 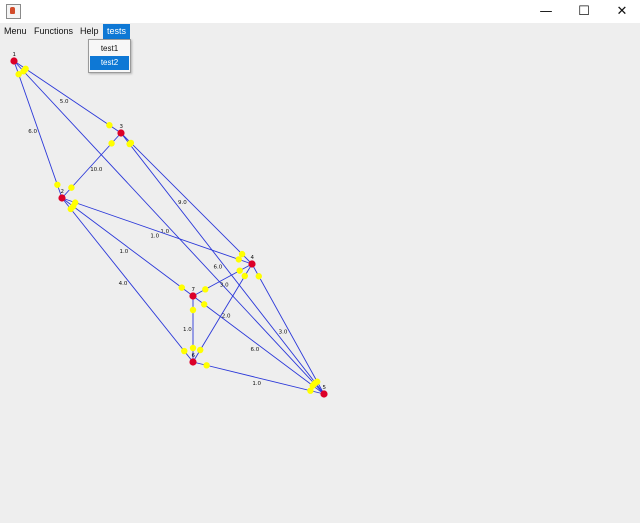 I want to click on graph-node-label: 7, so click(x=194, y=290).